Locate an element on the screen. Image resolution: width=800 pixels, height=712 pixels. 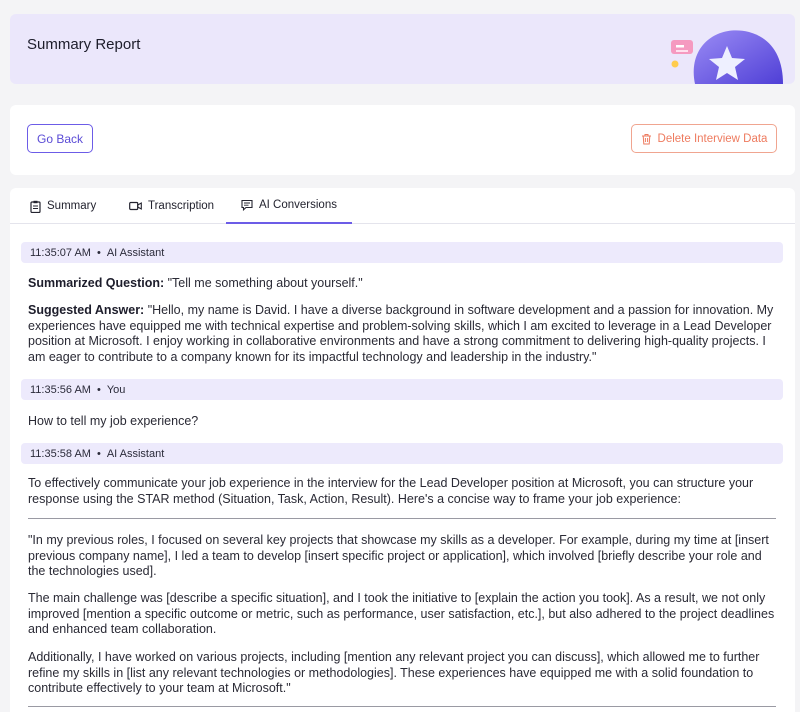
tab-ai-conversions: AI Conversions is located at coordinates (289, 206).